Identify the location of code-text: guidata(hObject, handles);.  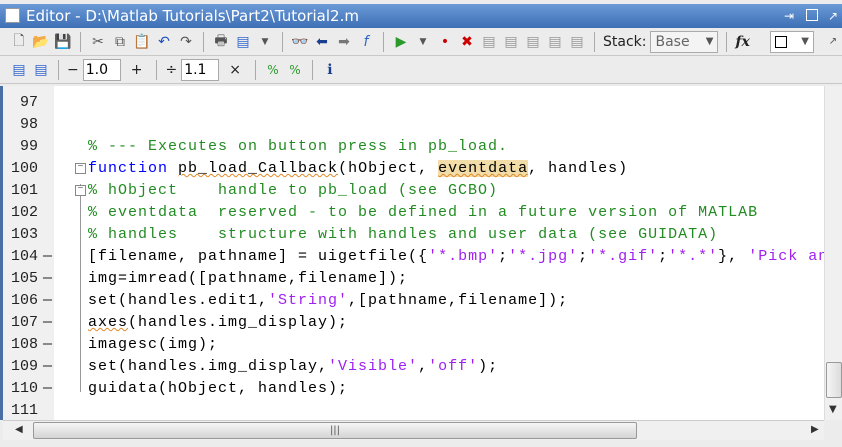
(218, 389).